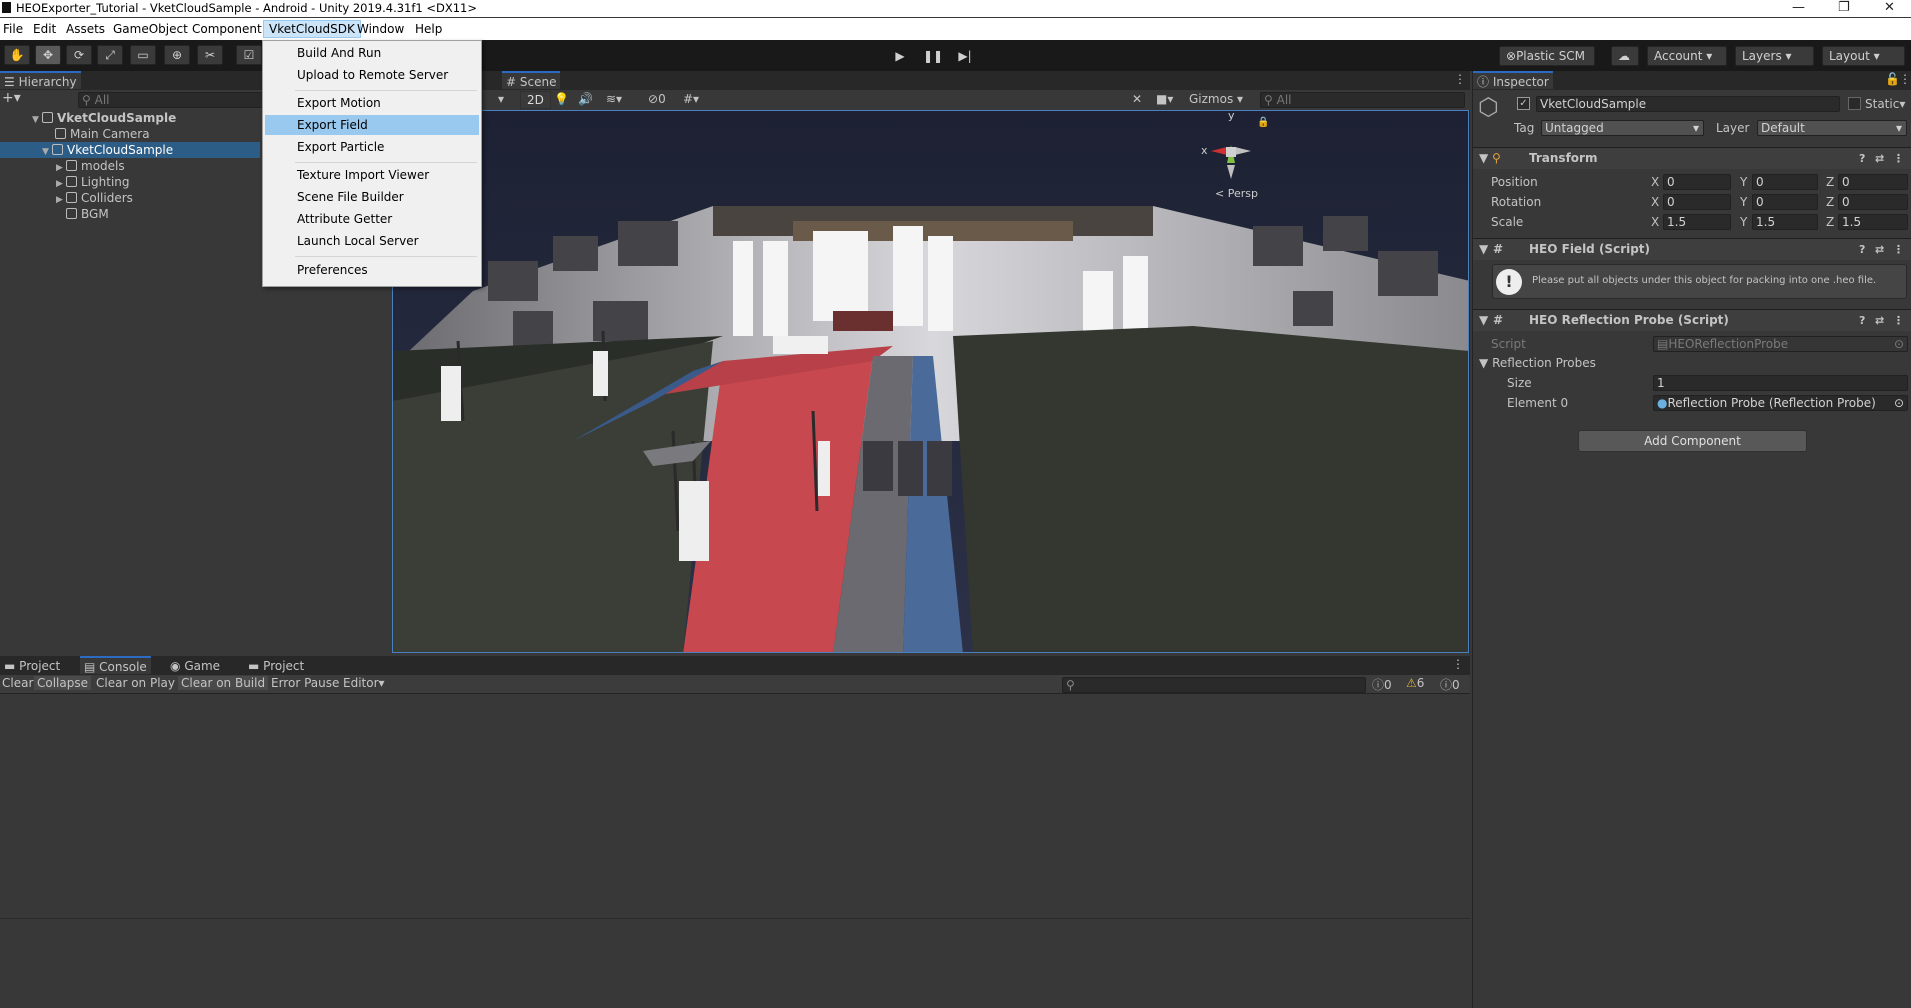 Image resolution: width=1911 pixels, height=1008 pixels. What do you see at coordinates (195, 666) in the screenshot?
I see `tab-game: ◉ Game` at bounding box center [195, 666].